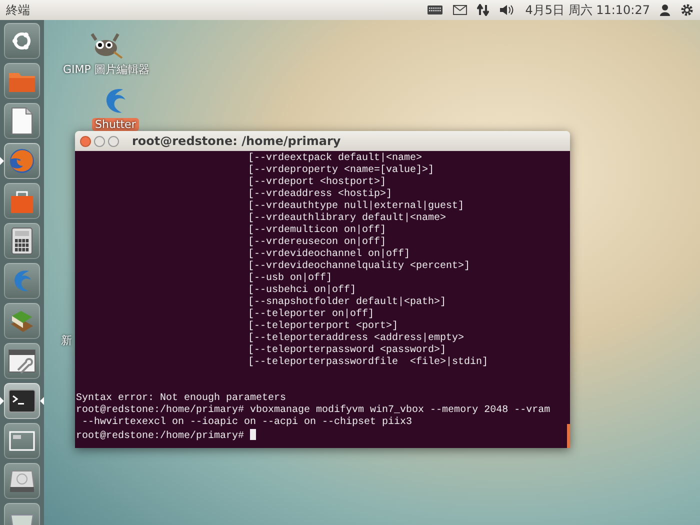  What do you see at coordinates (236, 141) in the screenshot?
I see `terminal-title: root@redstone: /home/primary` at bounding box center [236, 141].